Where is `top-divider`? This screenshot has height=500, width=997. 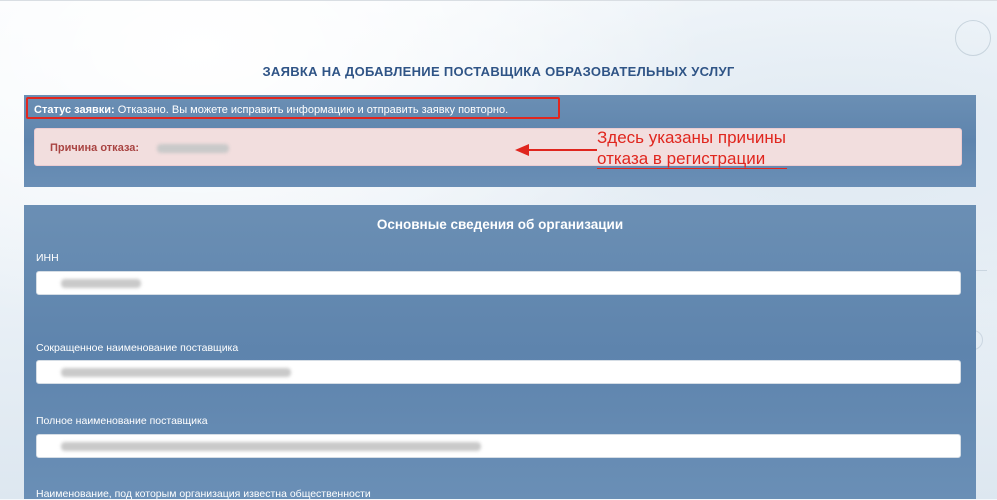
top-divider is located at coordinates (498, 0).